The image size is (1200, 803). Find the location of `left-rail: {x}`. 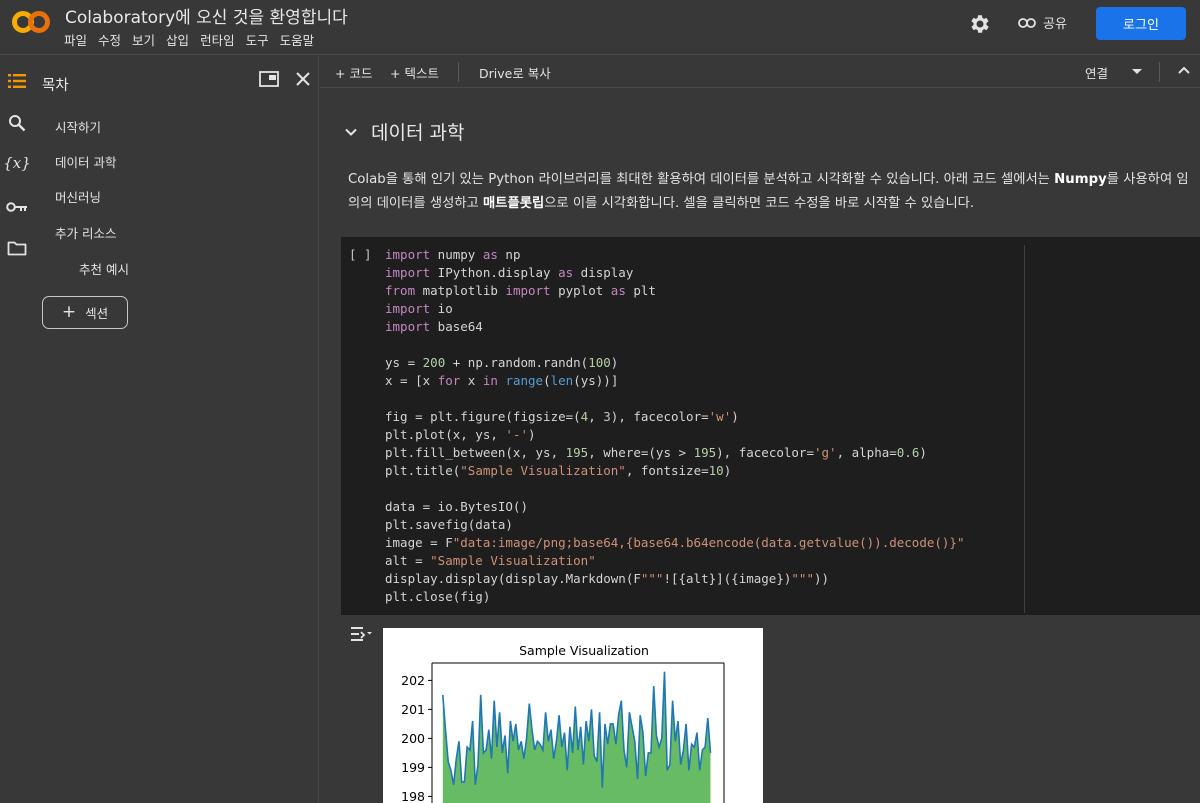

left-rail: {x} is located at coordinates (17, 429).